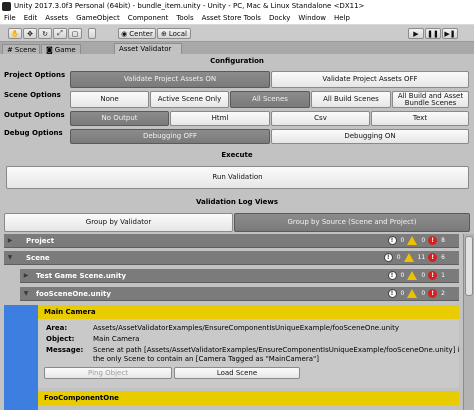 The height and width of the screenshot is (410, 474). What do you see at coordinates (450, 33) in the screenshot?
I see `step-icon: ▶❚` at bounding box center [450, 33].